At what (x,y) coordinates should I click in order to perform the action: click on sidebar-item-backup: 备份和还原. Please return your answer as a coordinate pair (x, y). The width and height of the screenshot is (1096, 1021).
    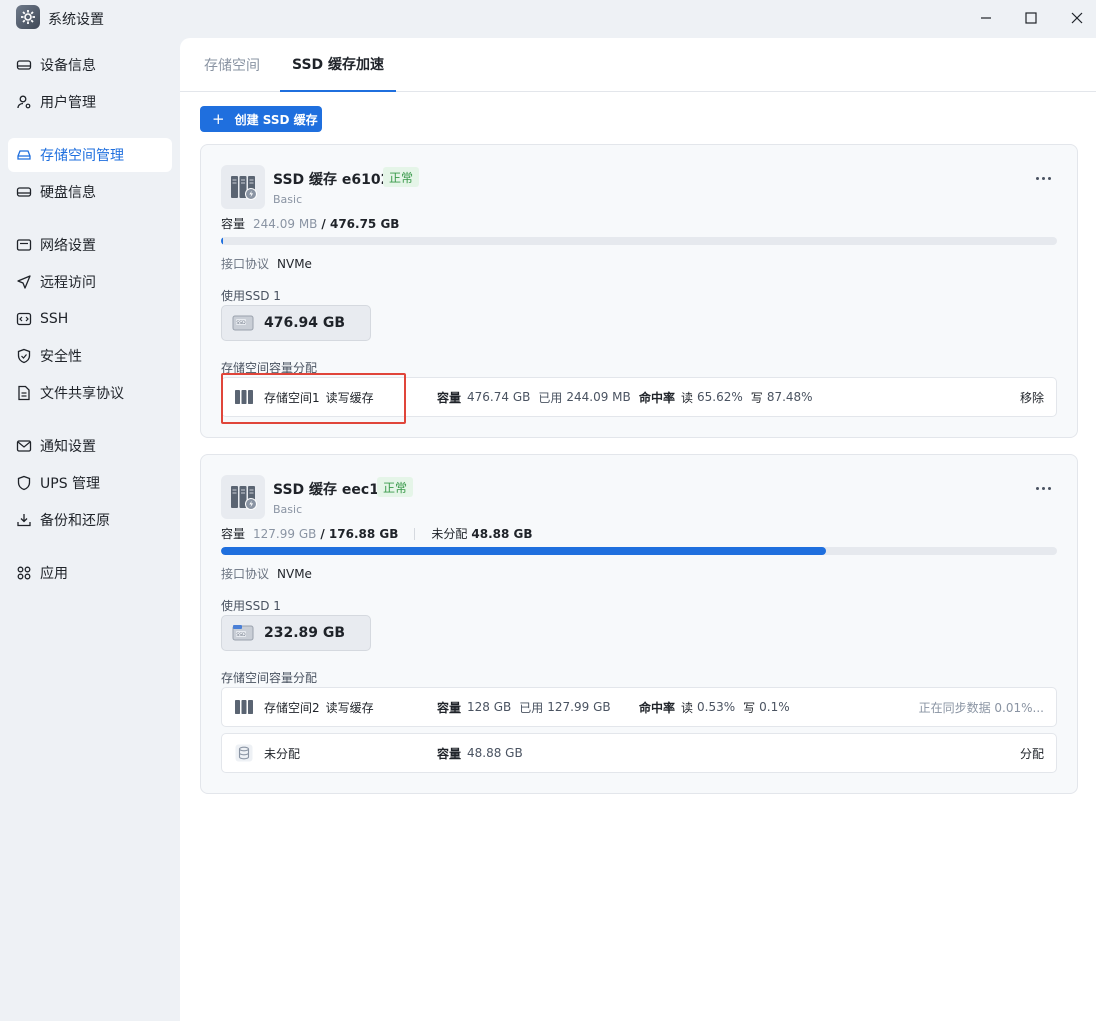
    Looking at the image, I should click on (90, 520).